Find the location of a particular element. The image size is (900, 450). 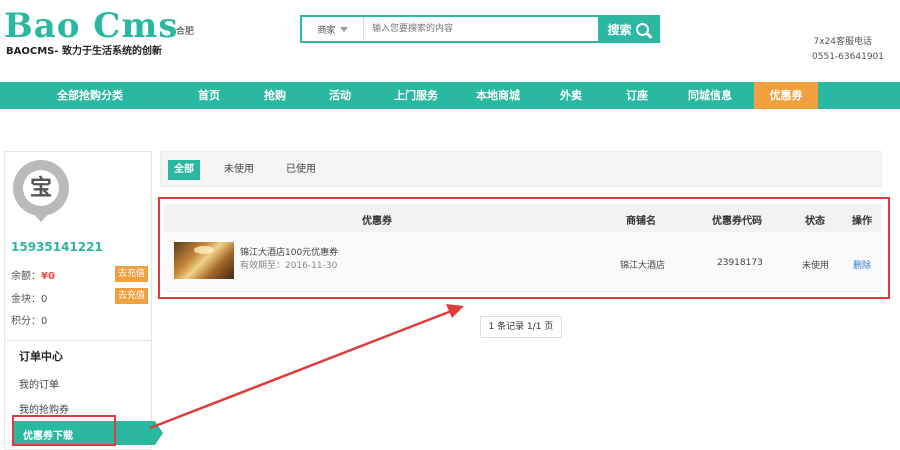

nav-coupons: 优惠券 is located at coordinates (786, 95).